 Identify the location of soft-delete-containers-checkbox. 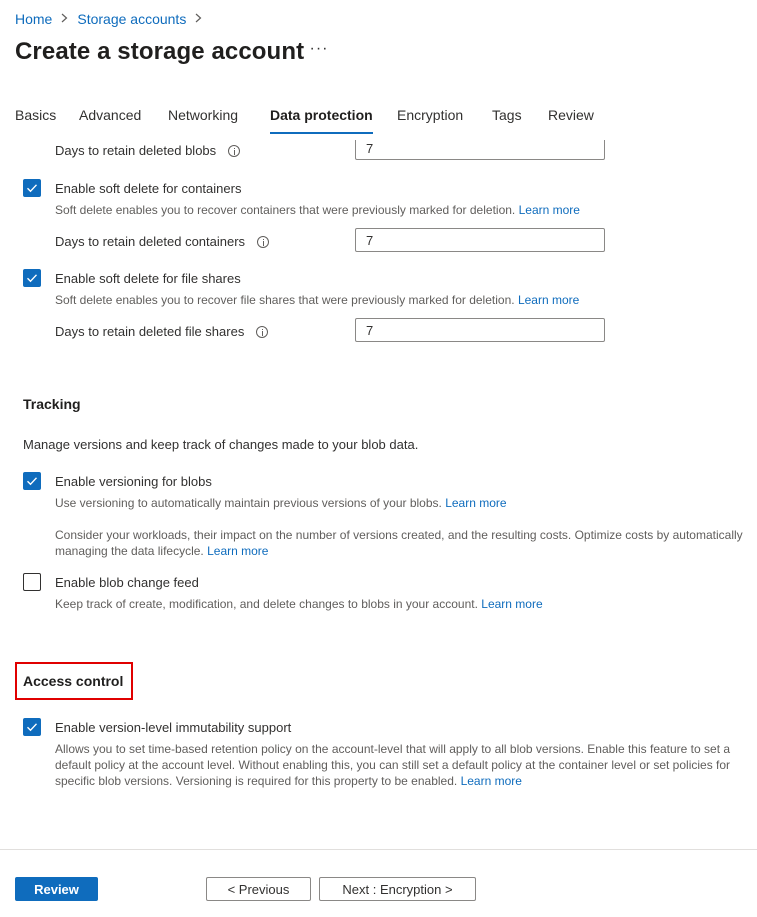
(32, 188).